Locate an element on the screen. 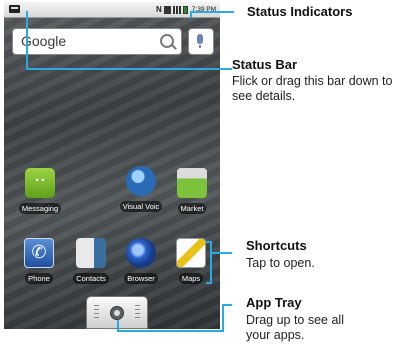 The image size is (415, 349). app-label: Market is located at coordinates (192, 208).